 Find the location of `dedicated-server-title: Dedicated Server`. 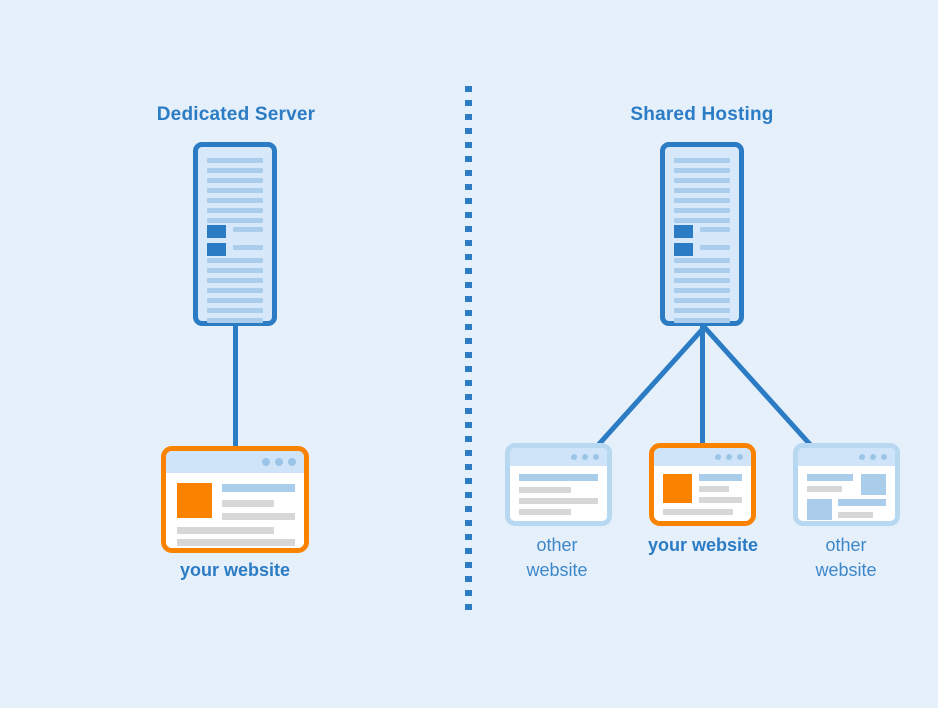

dedicated-server-title: Dedicated Server is located at coordinates (236, 114).